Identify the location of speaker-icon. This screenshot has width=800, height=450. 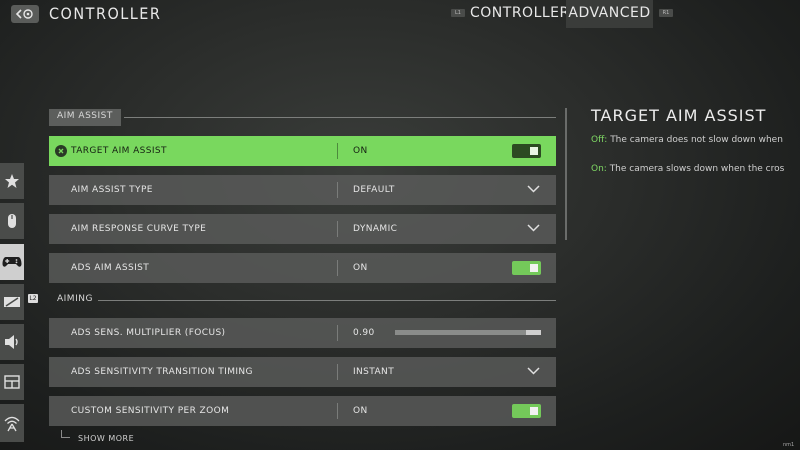
(11, 342).